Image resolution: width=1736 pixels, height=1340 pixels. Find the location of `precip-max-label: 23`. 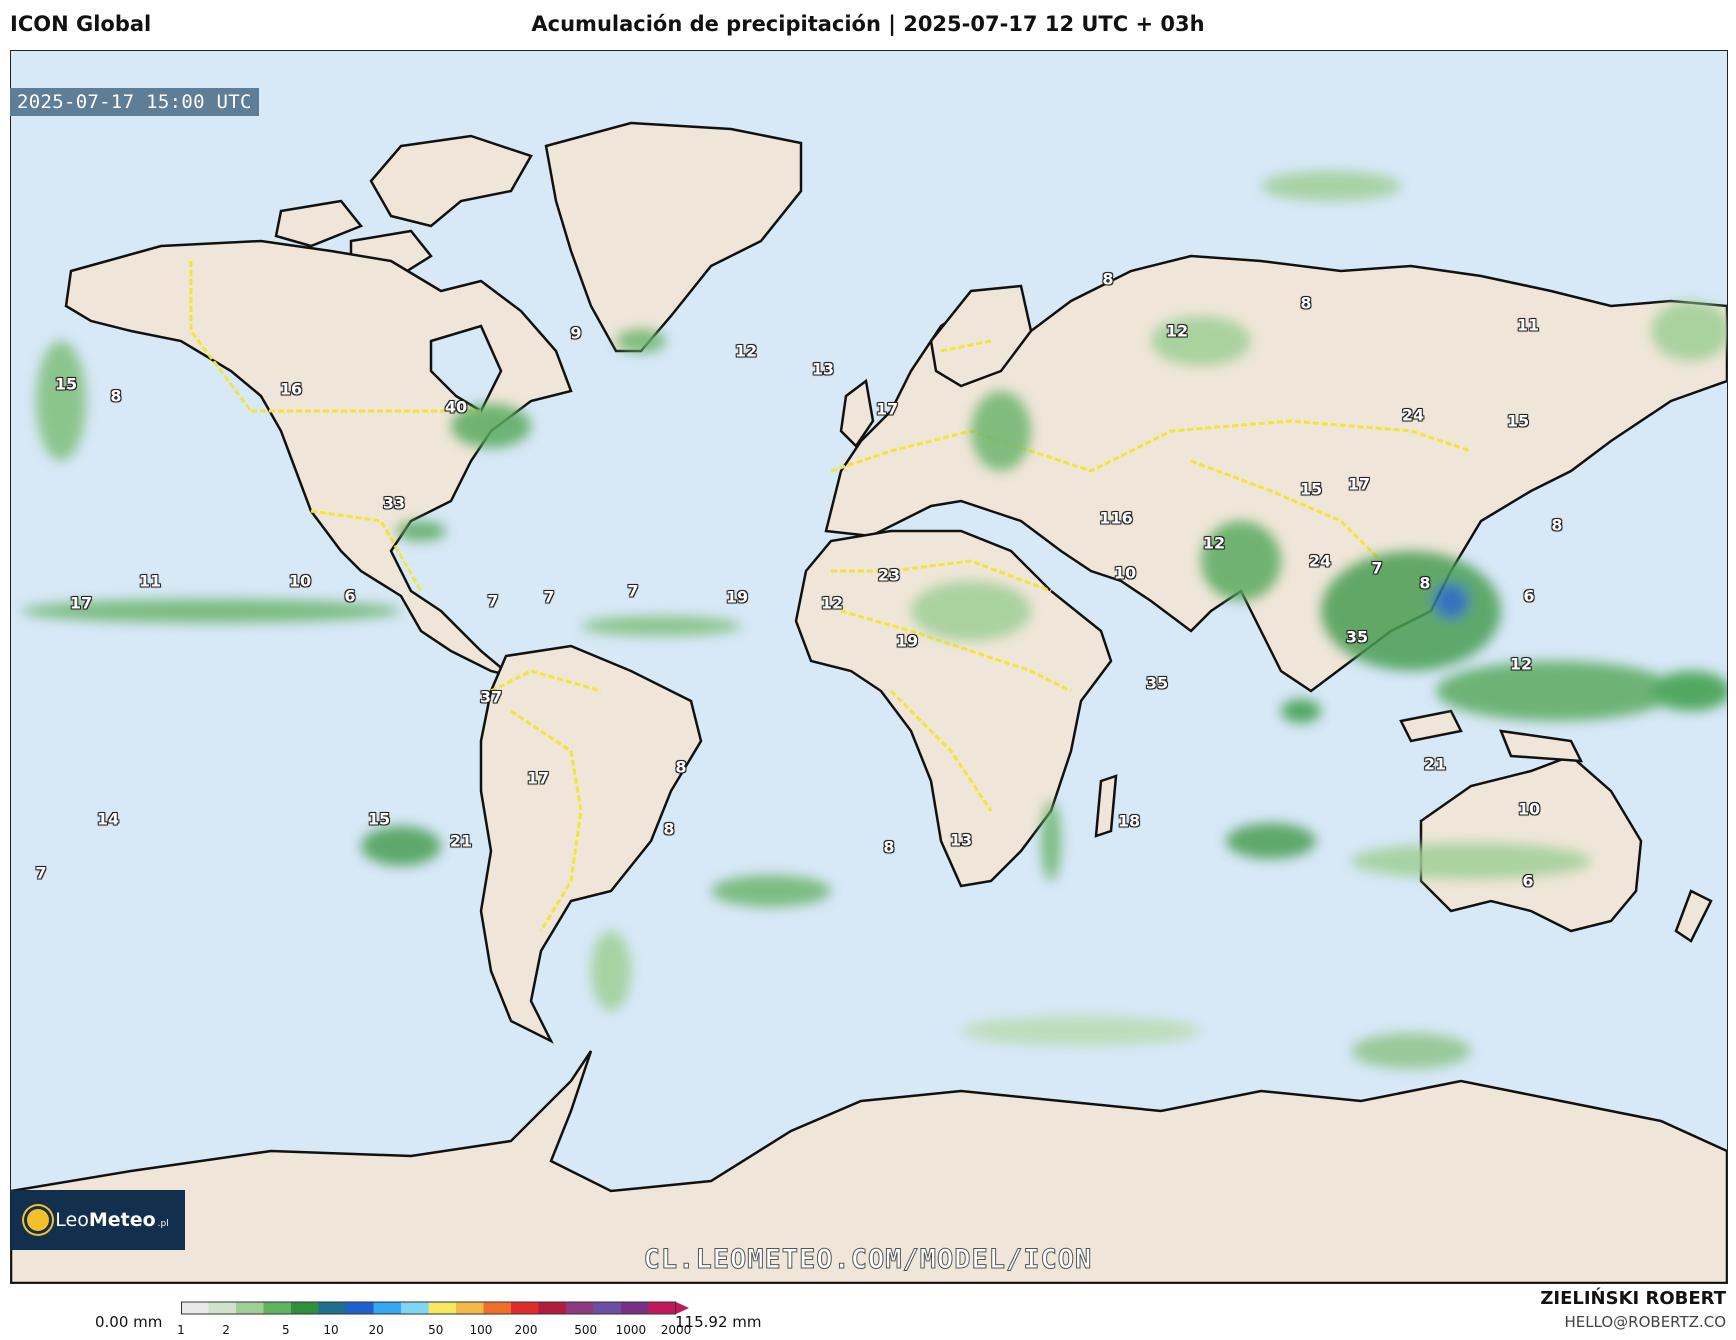

precip-max-label: 23 is located at coordinates (889, 575).